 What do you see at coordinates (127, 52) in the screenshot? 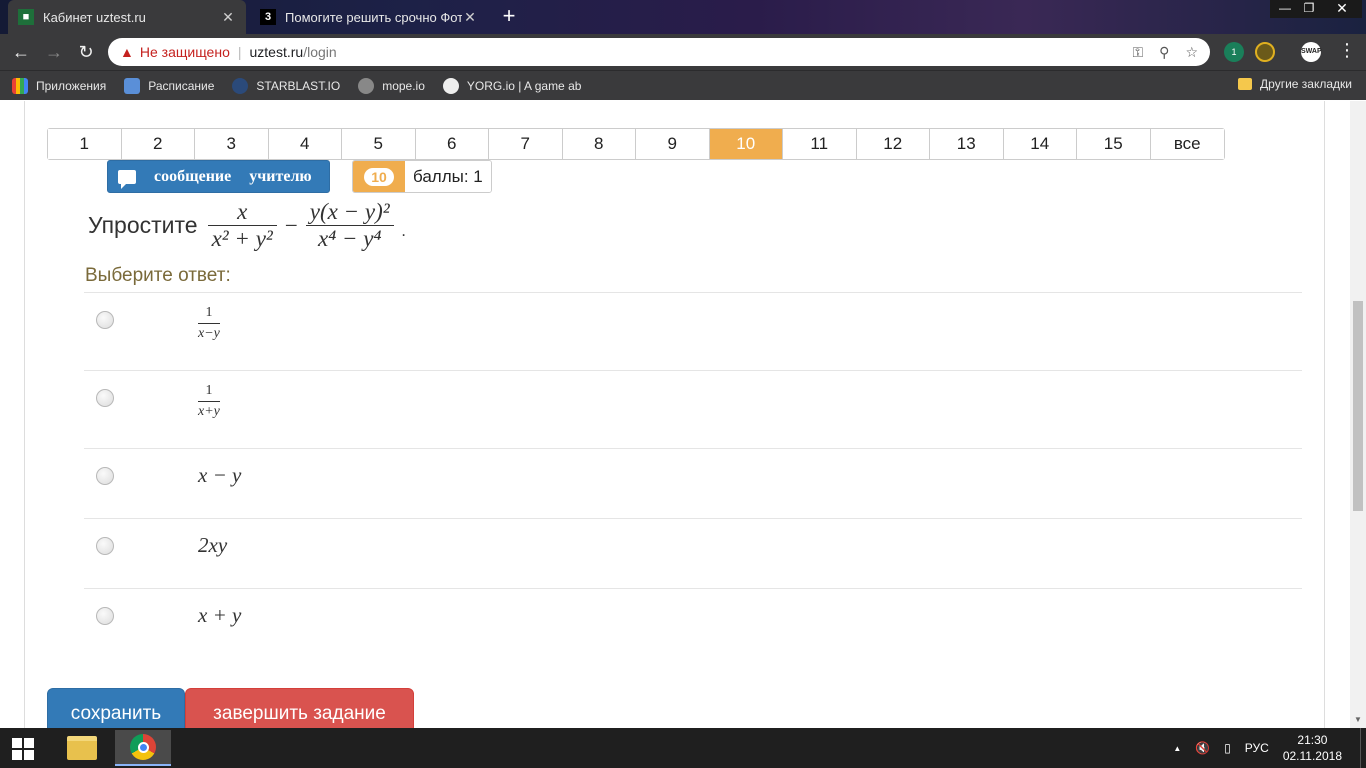
I see `warning-icon: ▲` at bounding box center [127, 52].